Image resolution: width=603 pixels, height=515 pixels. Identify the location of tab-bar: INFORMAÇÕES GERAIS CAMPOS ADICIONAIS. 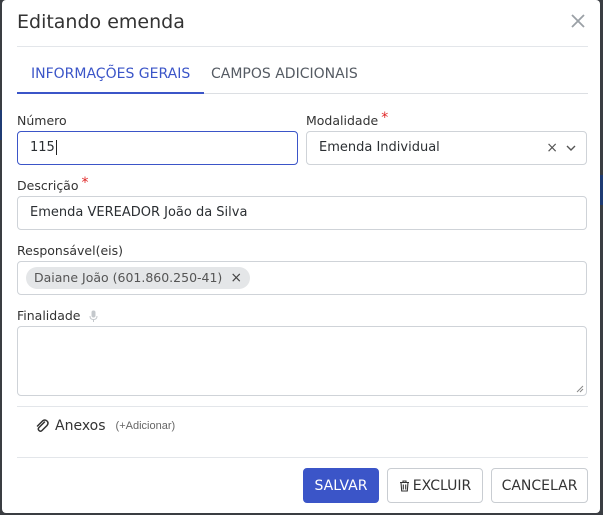
(302, 75).